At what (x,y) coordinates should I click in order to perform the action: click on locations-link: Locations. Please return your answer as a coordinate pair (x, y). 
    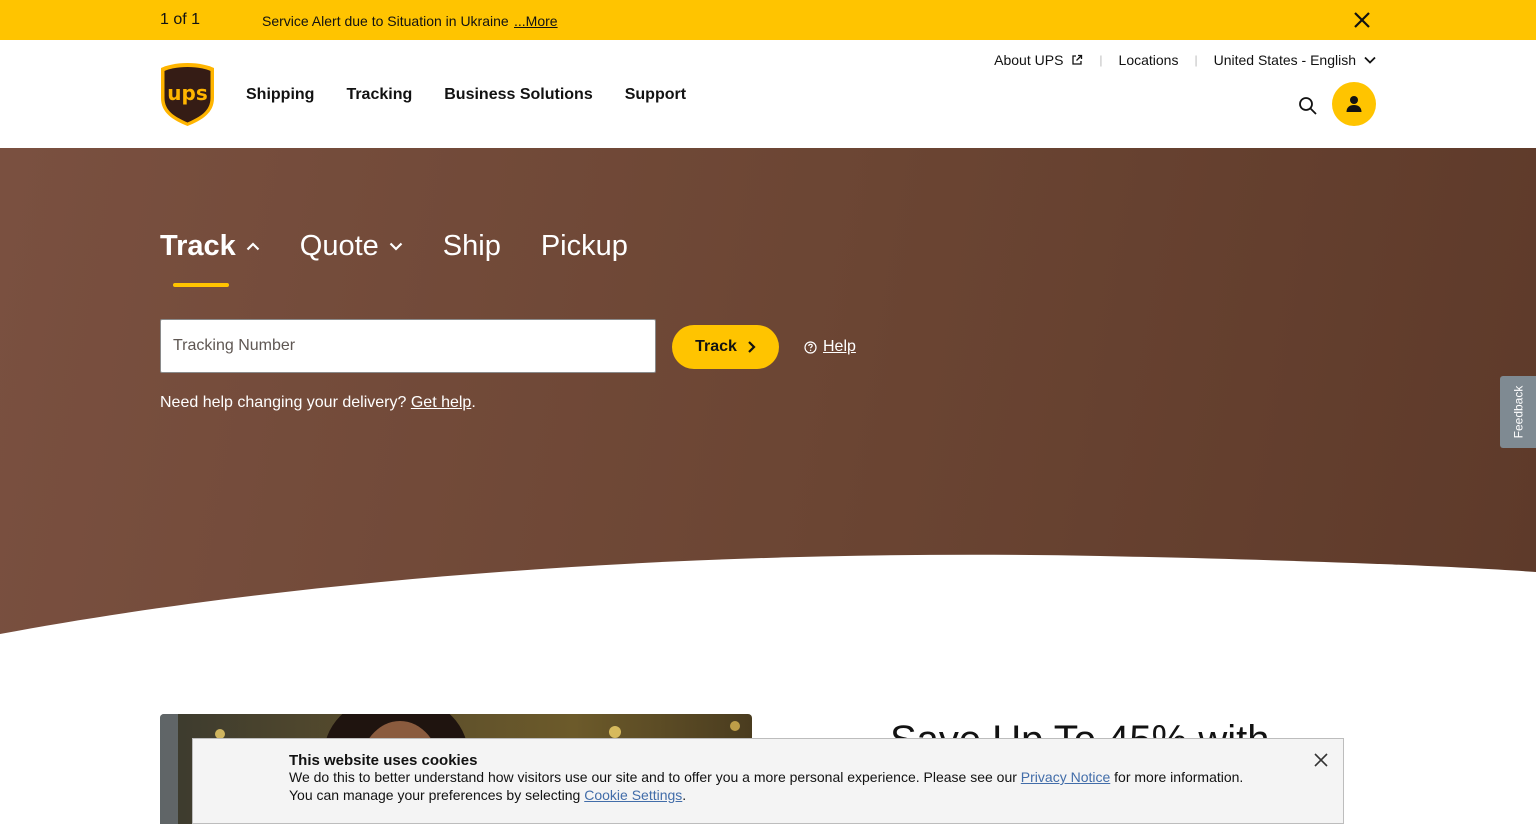
    Looking at the image, I should click on (1149, 60).